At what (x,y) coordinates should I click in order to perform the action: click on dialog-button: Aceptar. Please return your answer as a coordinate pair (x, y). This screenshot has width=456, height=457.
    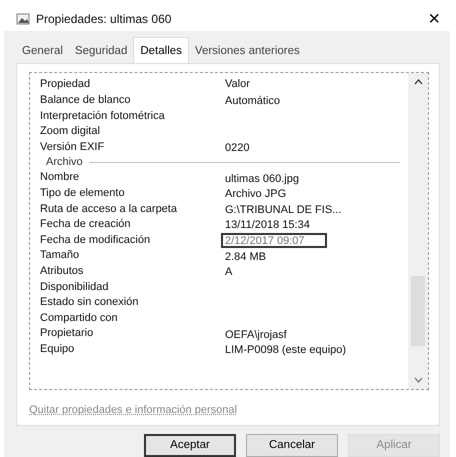
    Looking at the image, I should click on (190, 445).